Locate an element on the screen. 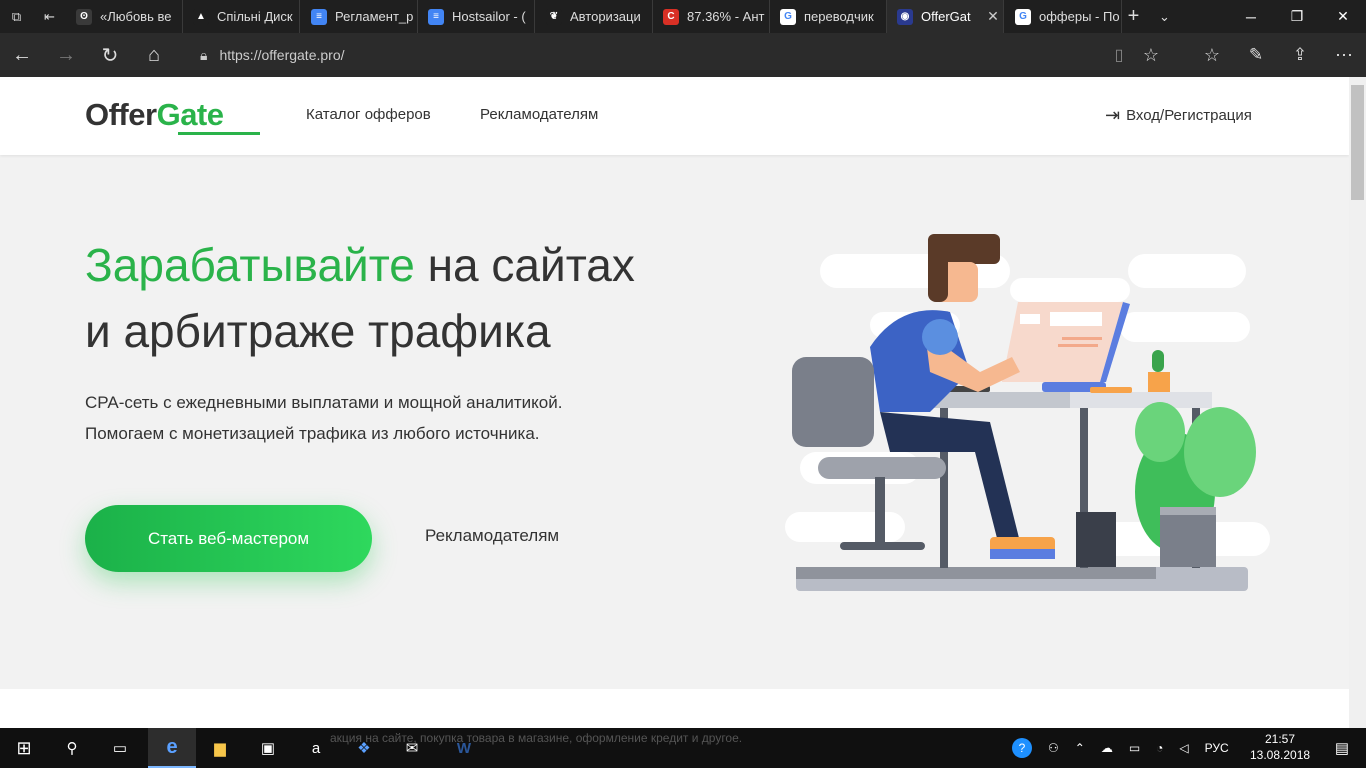 This screenshot has width=1366, height=768. favorite-star-icon: ☆ is located at coordinates (1151, 55).